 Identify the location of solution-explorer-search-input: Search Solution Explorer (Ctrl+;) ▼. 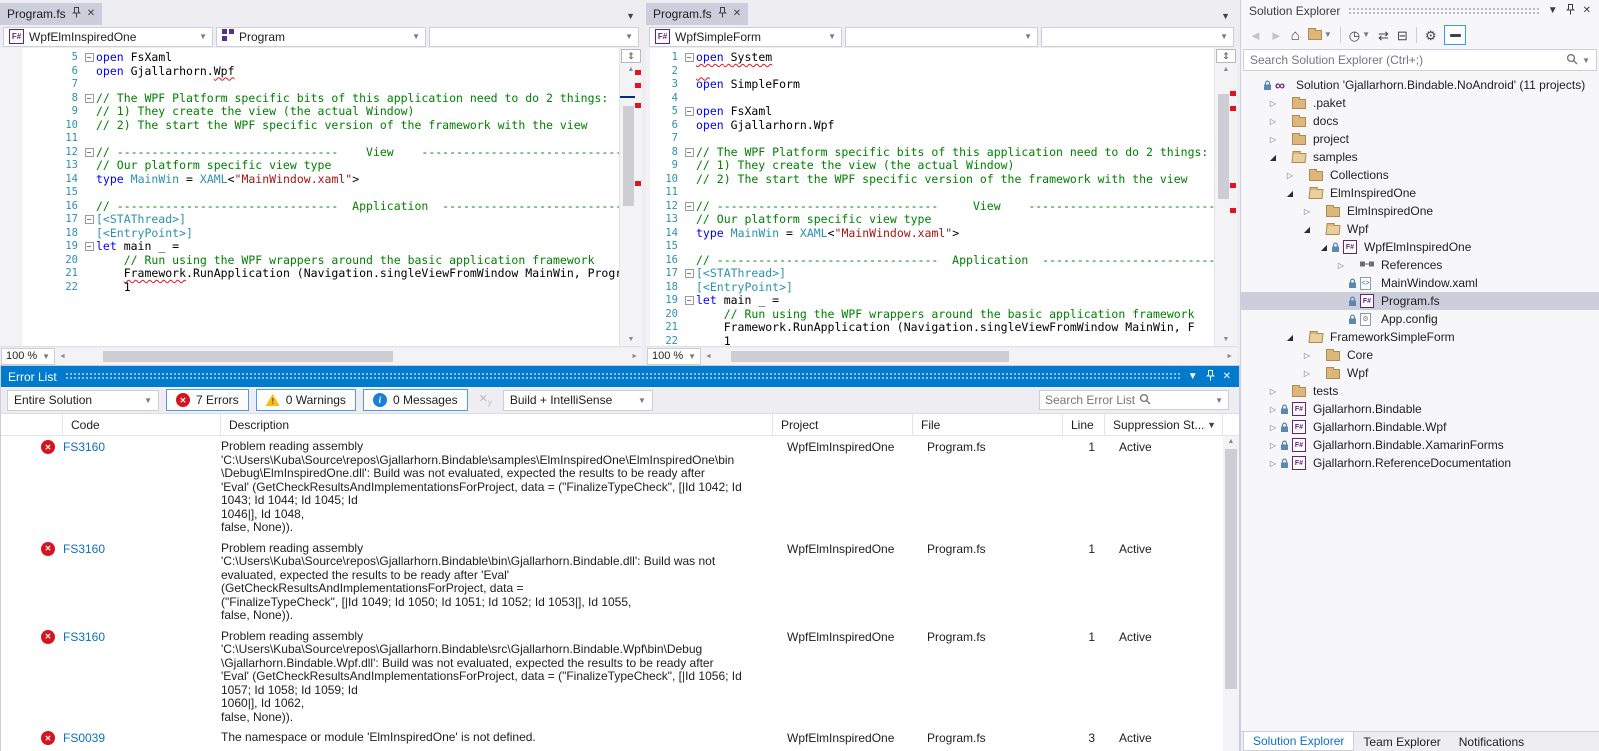
(1420, 60).